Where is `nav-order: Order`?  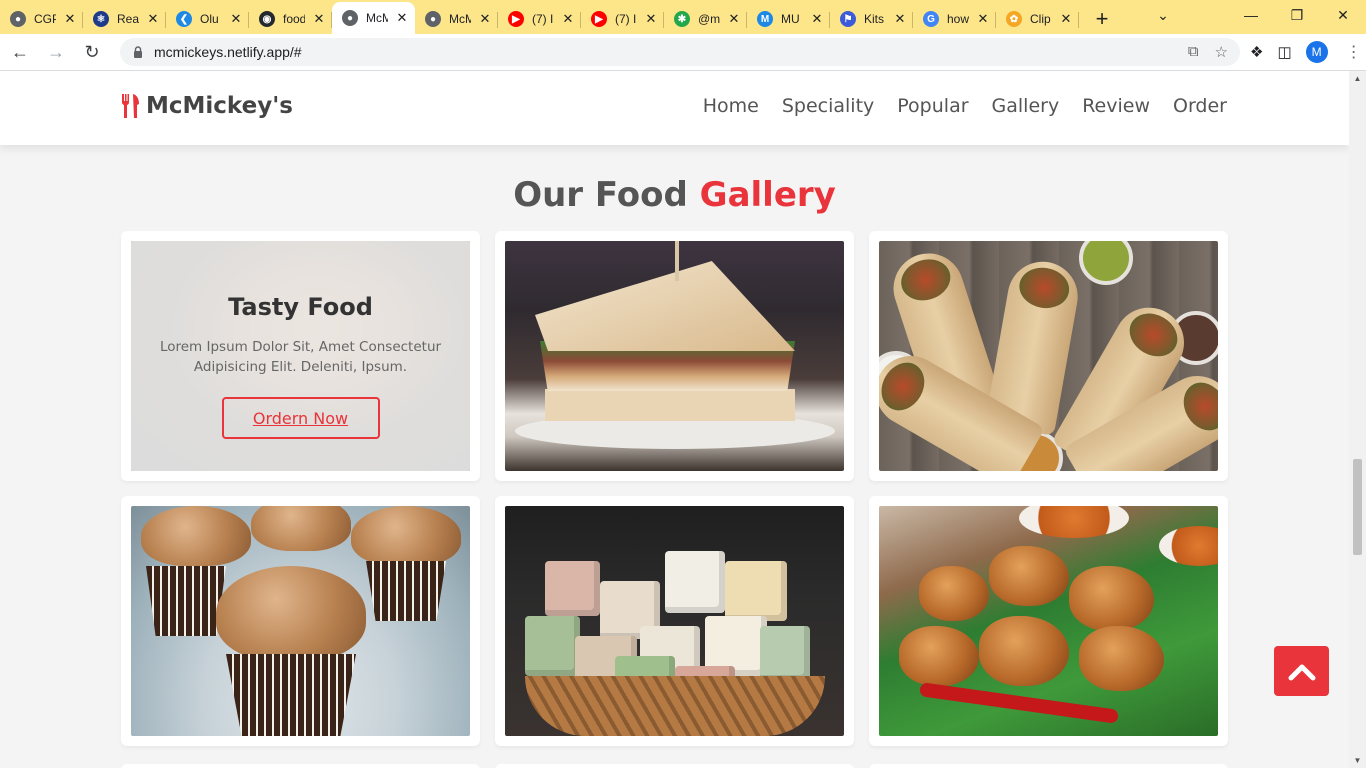 nav-order: Order is located at coordinates (1200, 106).